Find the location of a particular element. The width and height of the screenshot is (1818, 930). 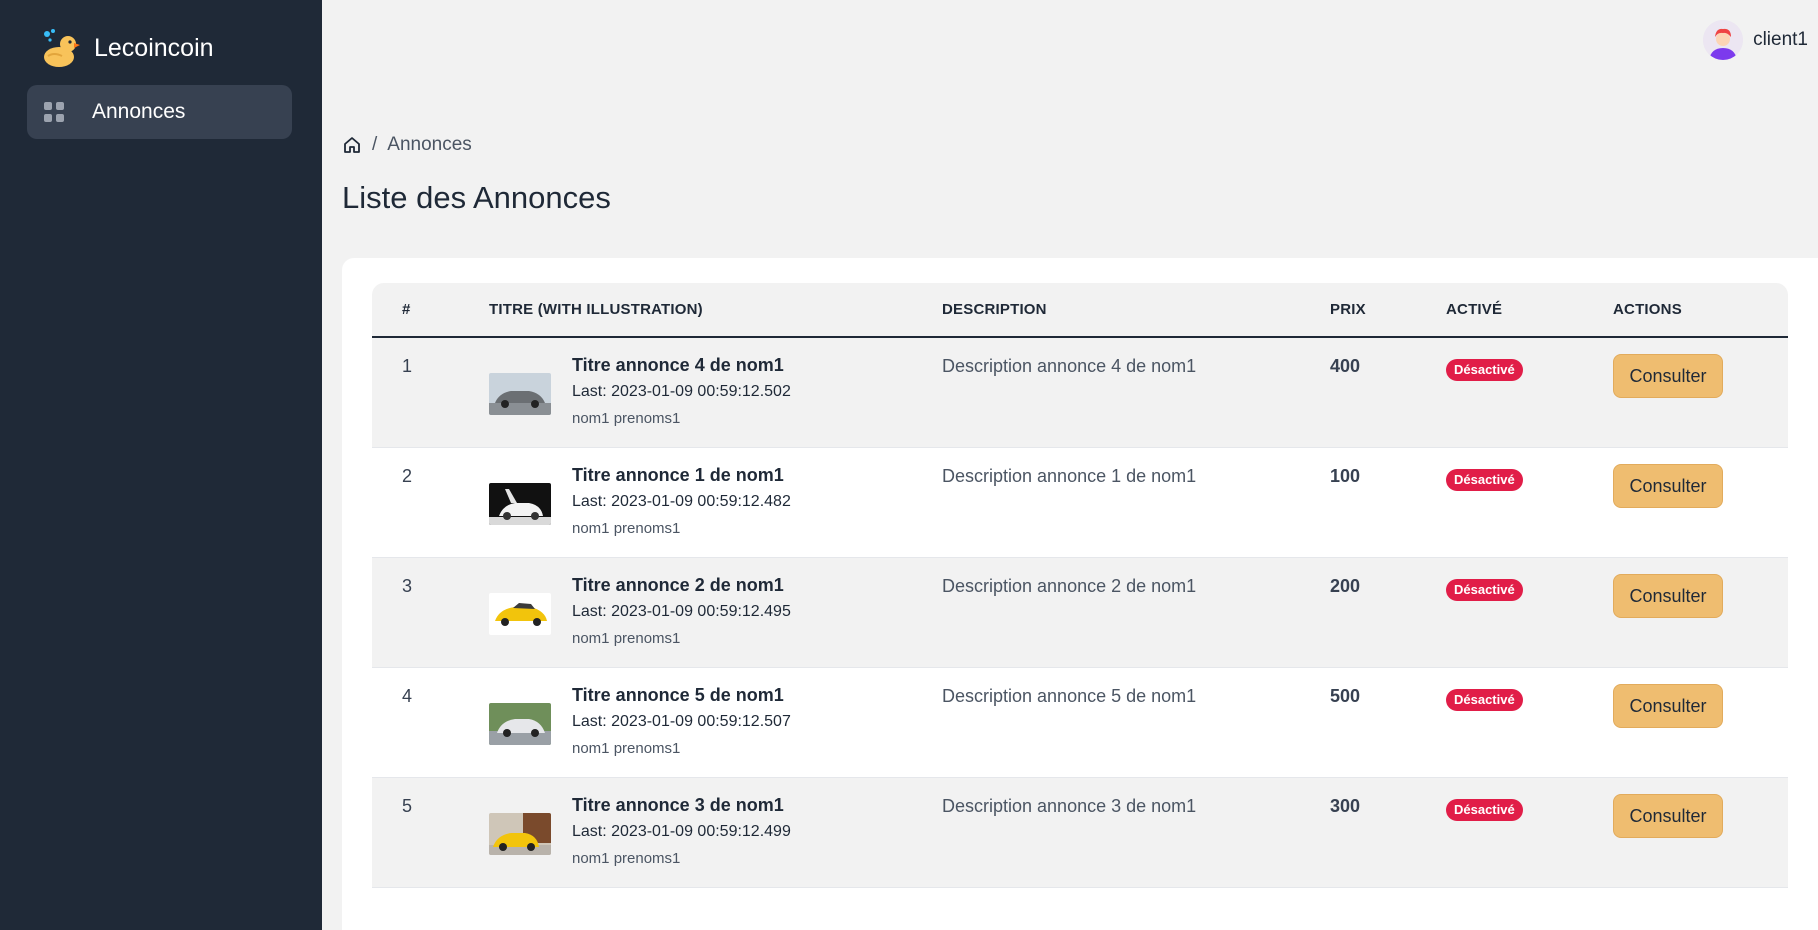

annonce-title: Titre annonce 4 de nom1 is located at coordinates (678, 365).